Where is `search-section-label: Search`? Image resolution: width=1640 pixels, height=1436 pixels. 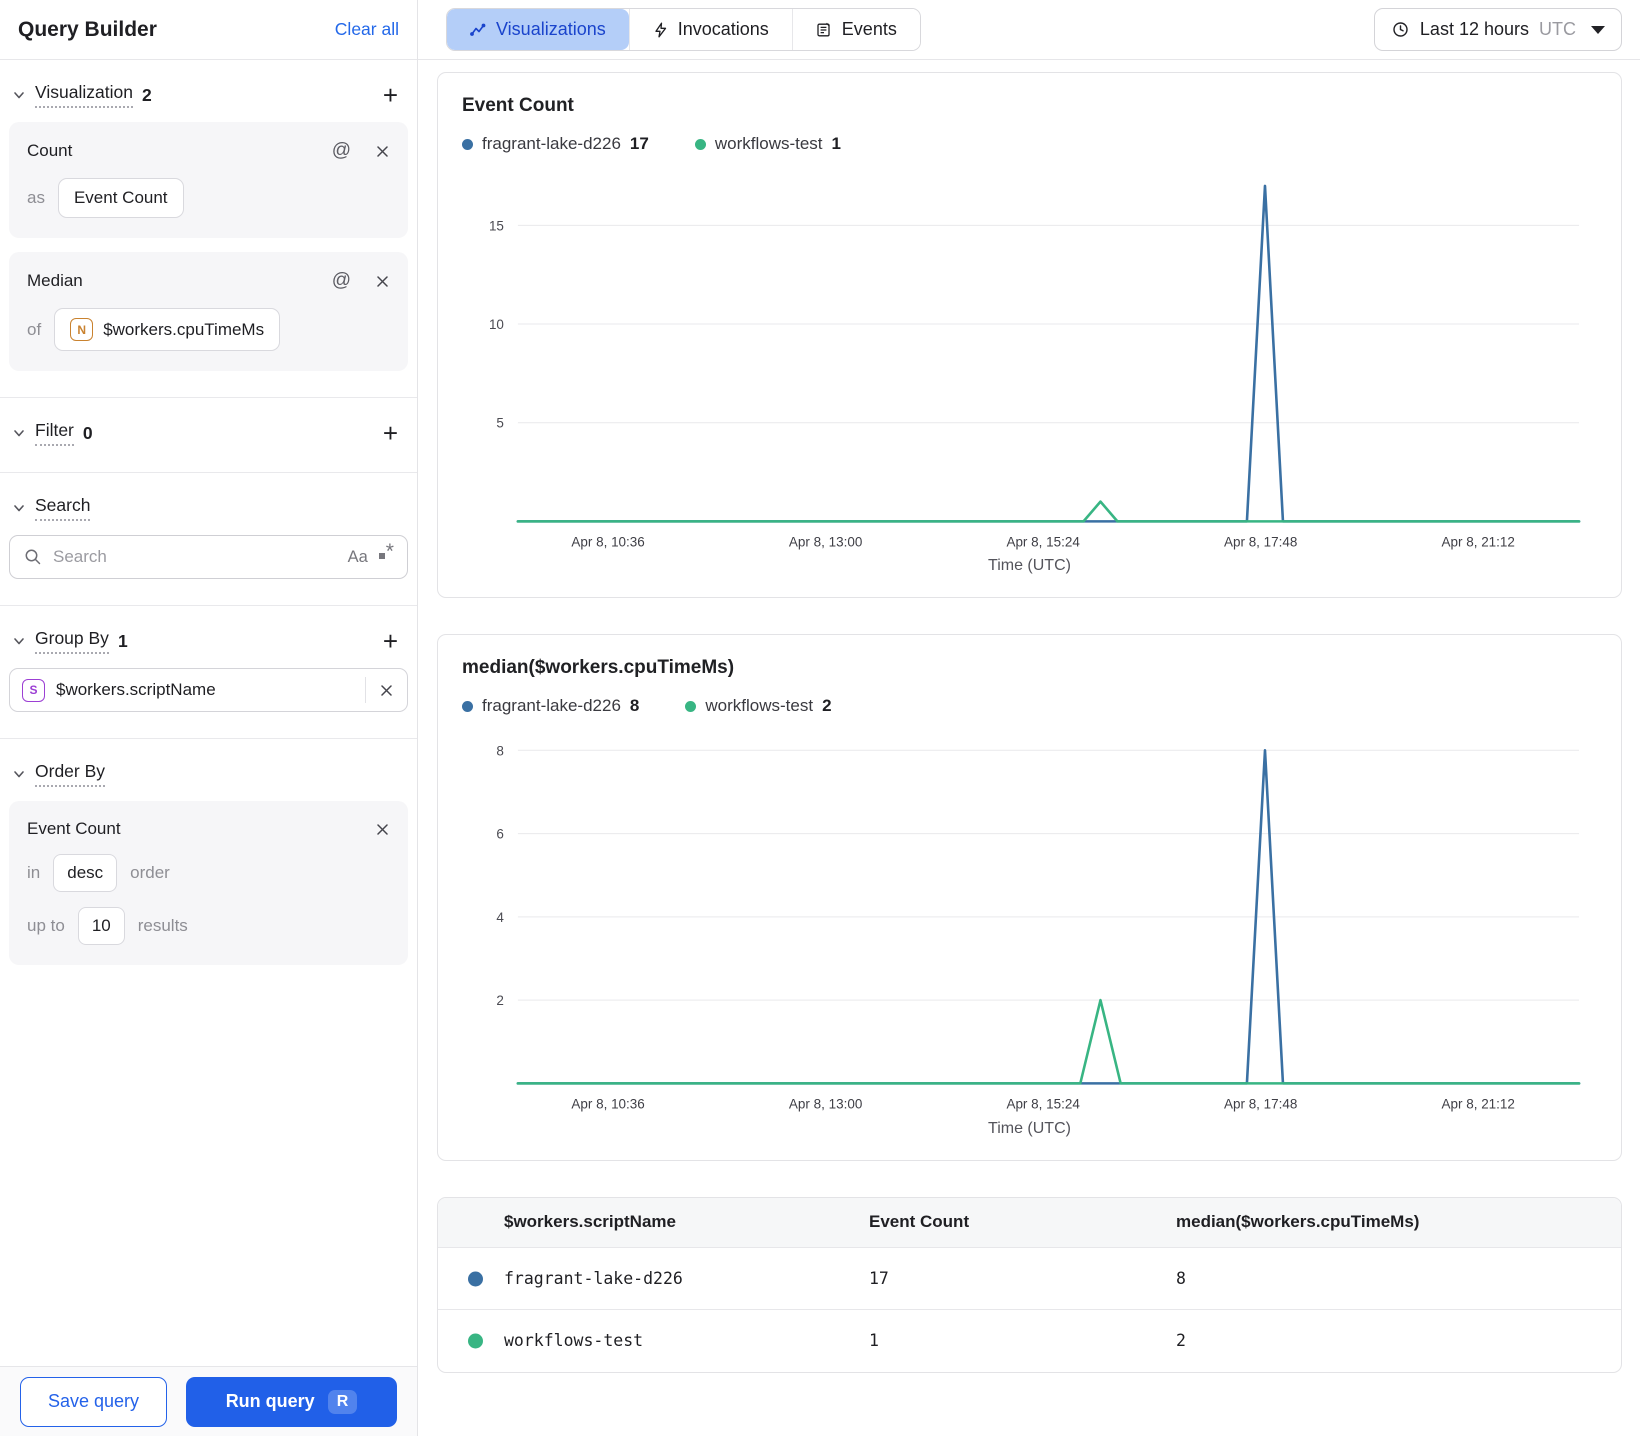 search-section-label: Search is located at coordinates (63, 508).